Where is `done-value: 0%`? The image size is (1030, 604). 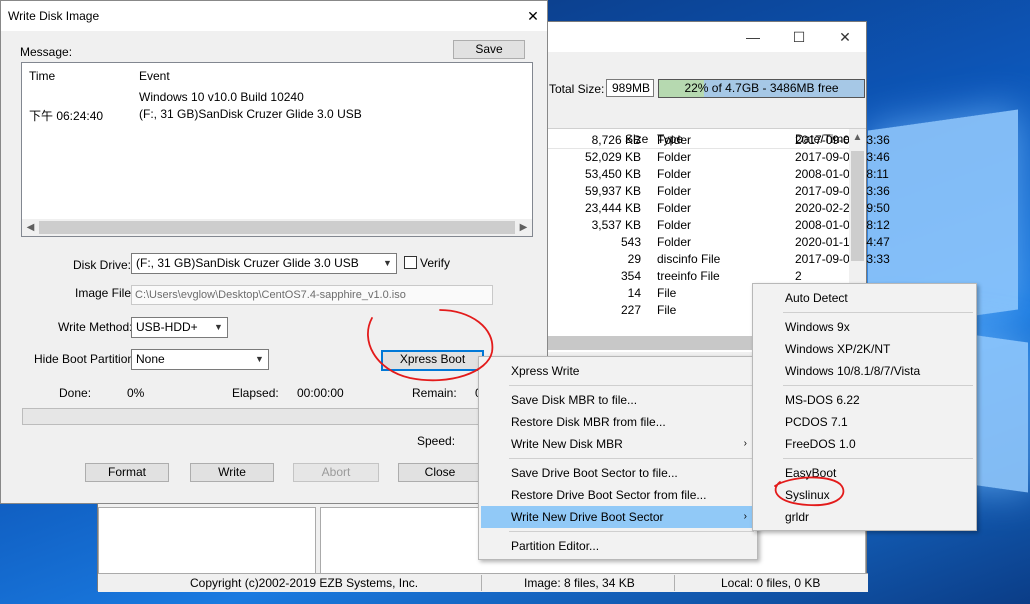
done-value: 0% is located at coordinates (136, 393).